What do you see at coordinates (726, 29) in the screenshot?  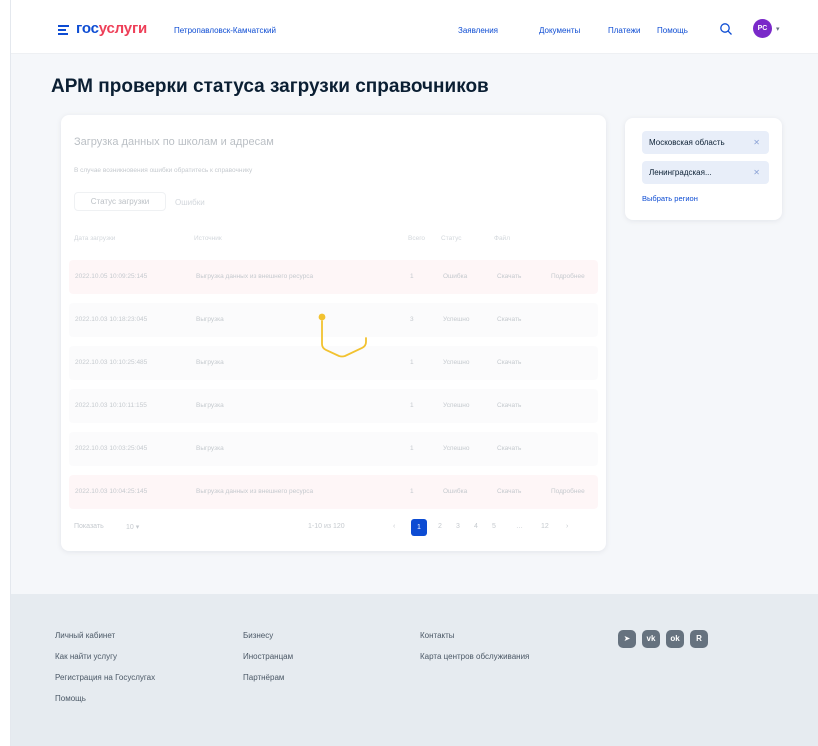 I see `search-icon` at bounding box center [726, 29].